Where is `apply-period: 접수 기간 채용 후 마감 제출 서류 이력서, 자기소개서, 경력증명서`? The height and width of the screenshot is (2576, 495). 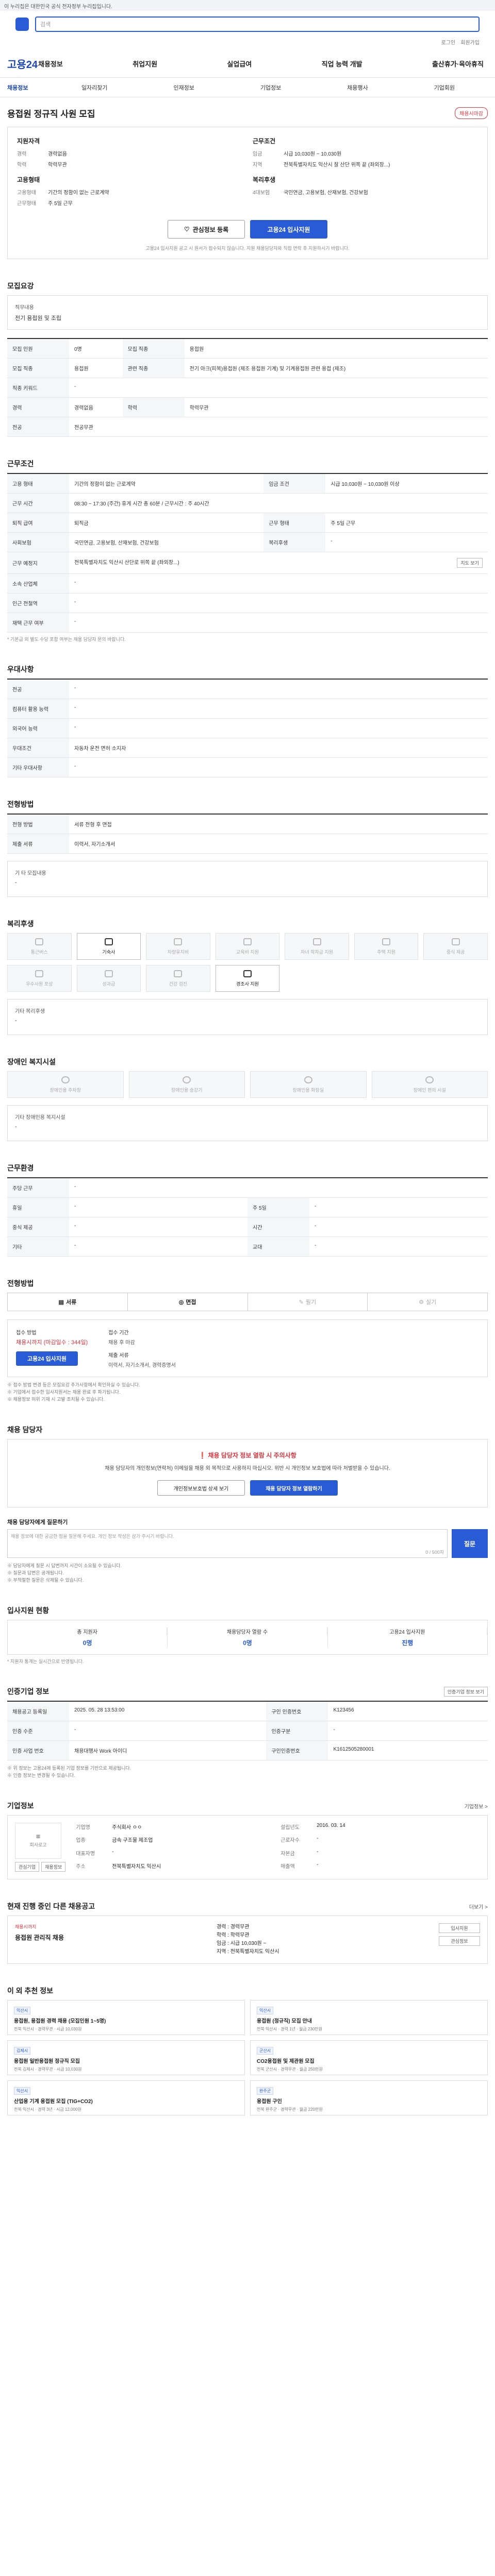 apply-period: 접수 기간 채용 후 마감 제출 서류 이력서, 자기소개서, 경력증명서 is located at coordinates (142, 1348).